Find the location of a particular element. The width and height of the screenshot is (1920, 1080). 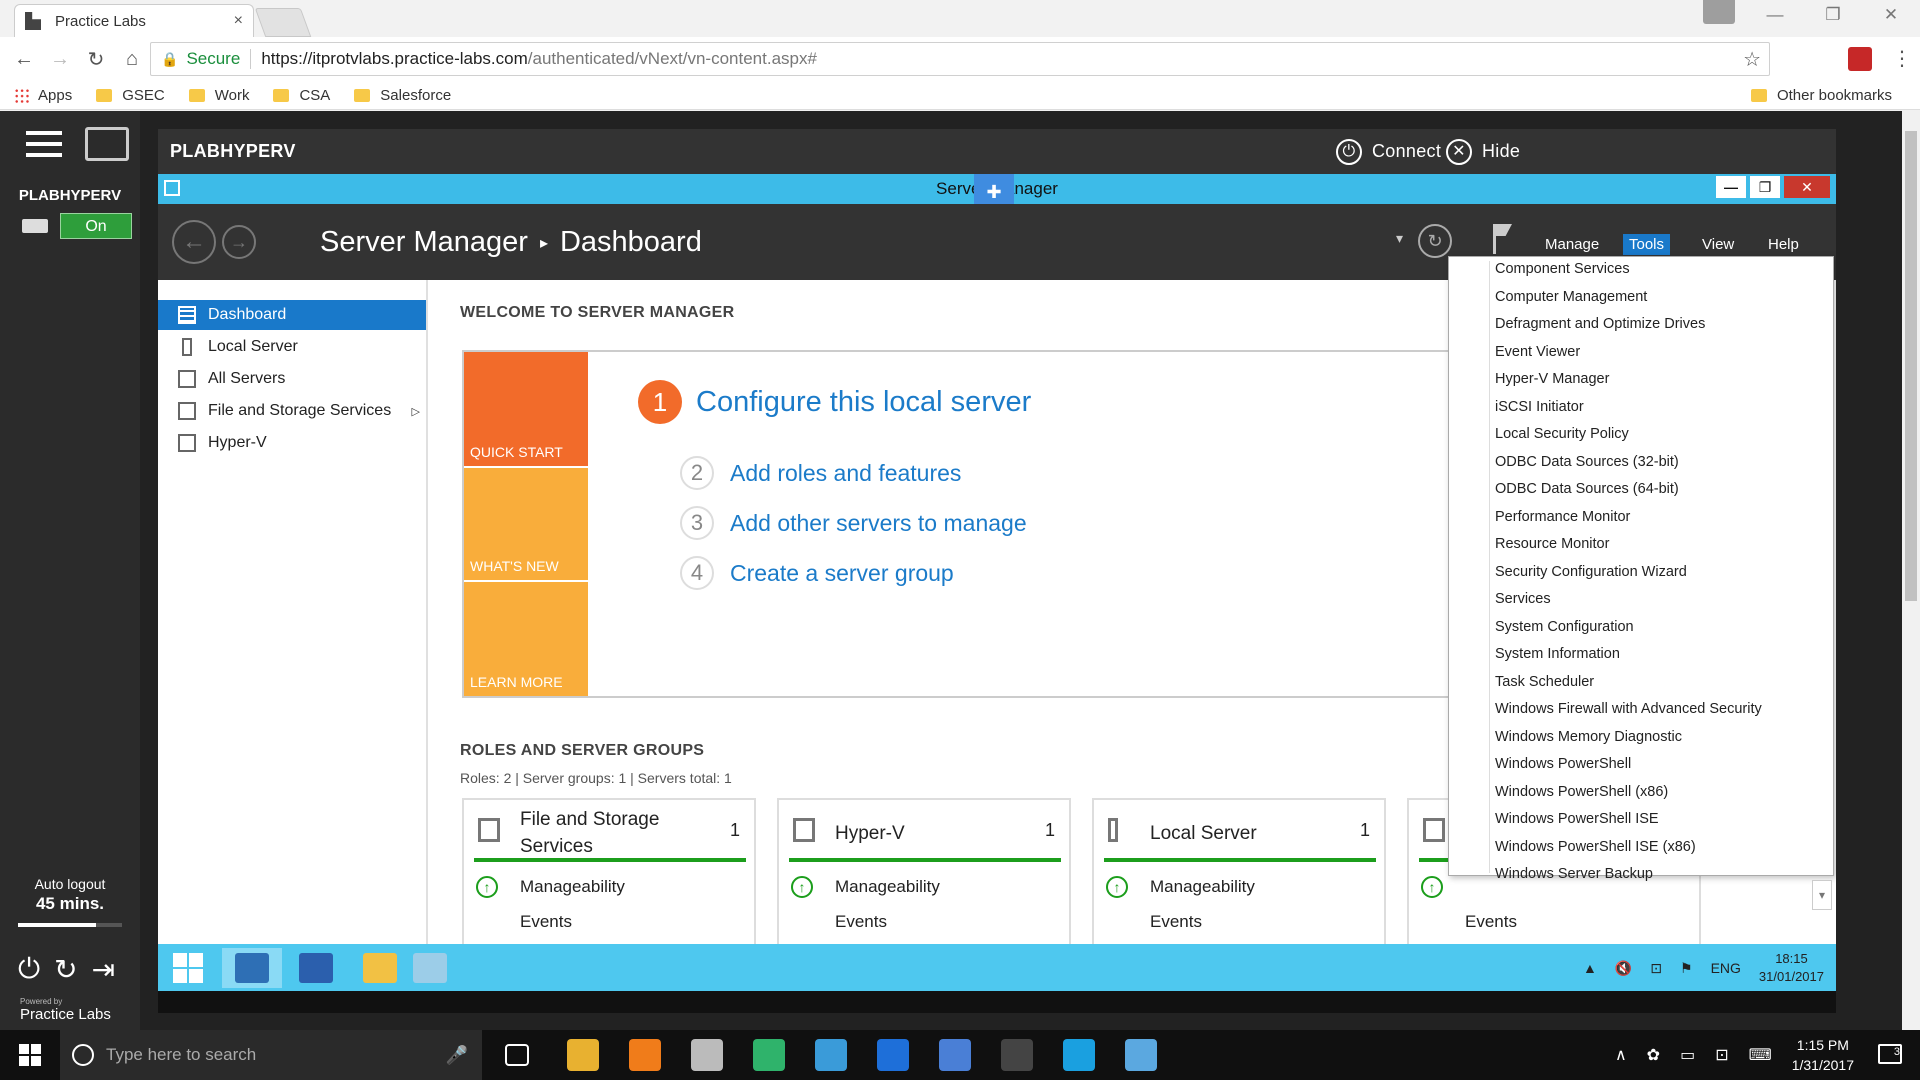

manageability-row: ↑ is located at coordinates (1443, 887).